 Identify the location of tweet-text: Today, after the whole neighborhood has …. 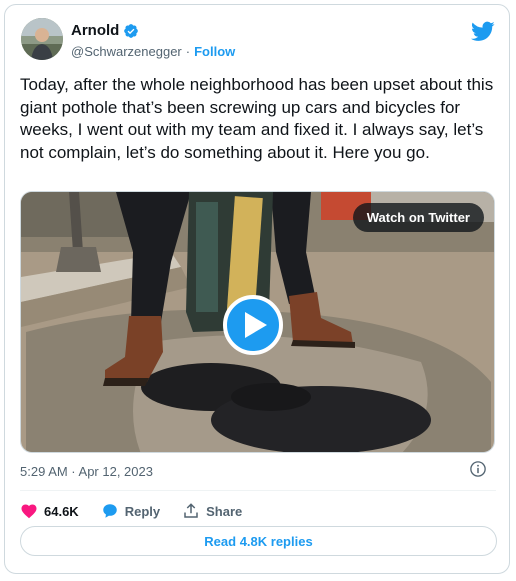
(257, 118).